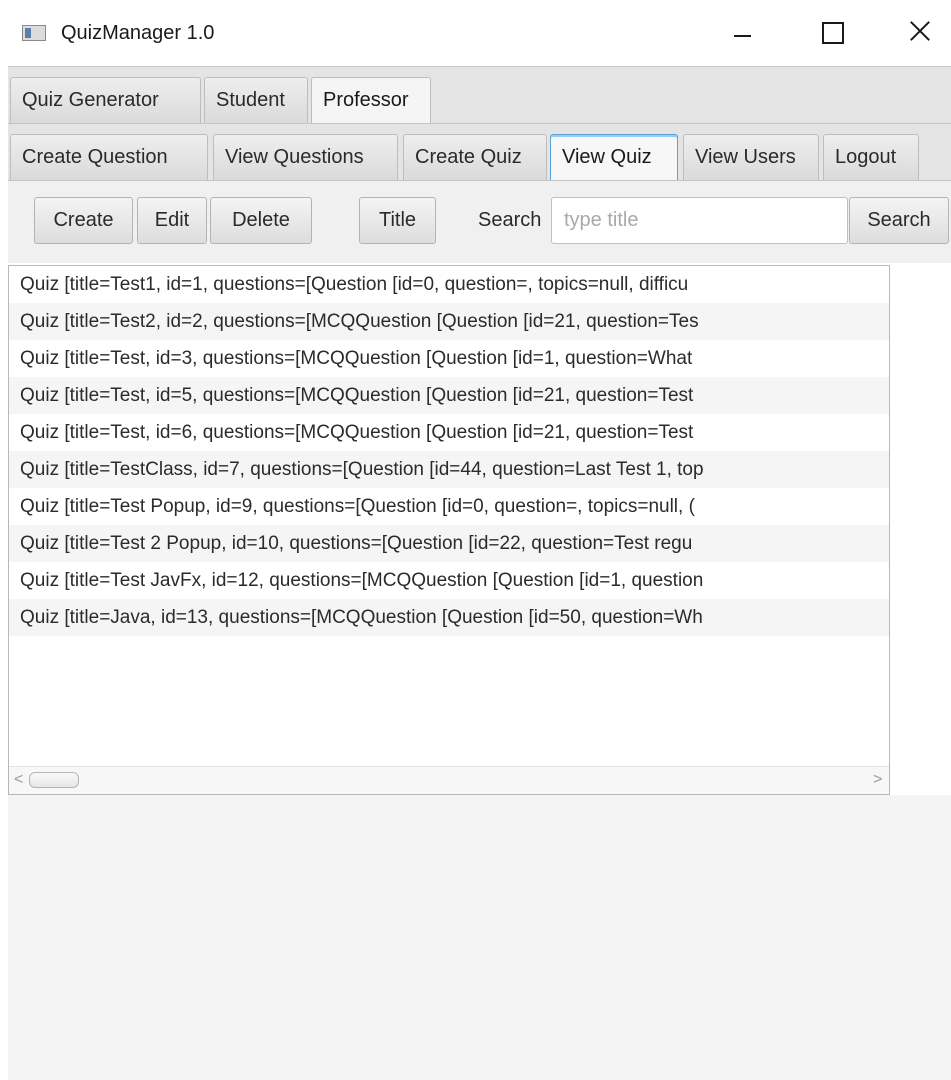  I want to click on search-label: Search, so click(510, 220).